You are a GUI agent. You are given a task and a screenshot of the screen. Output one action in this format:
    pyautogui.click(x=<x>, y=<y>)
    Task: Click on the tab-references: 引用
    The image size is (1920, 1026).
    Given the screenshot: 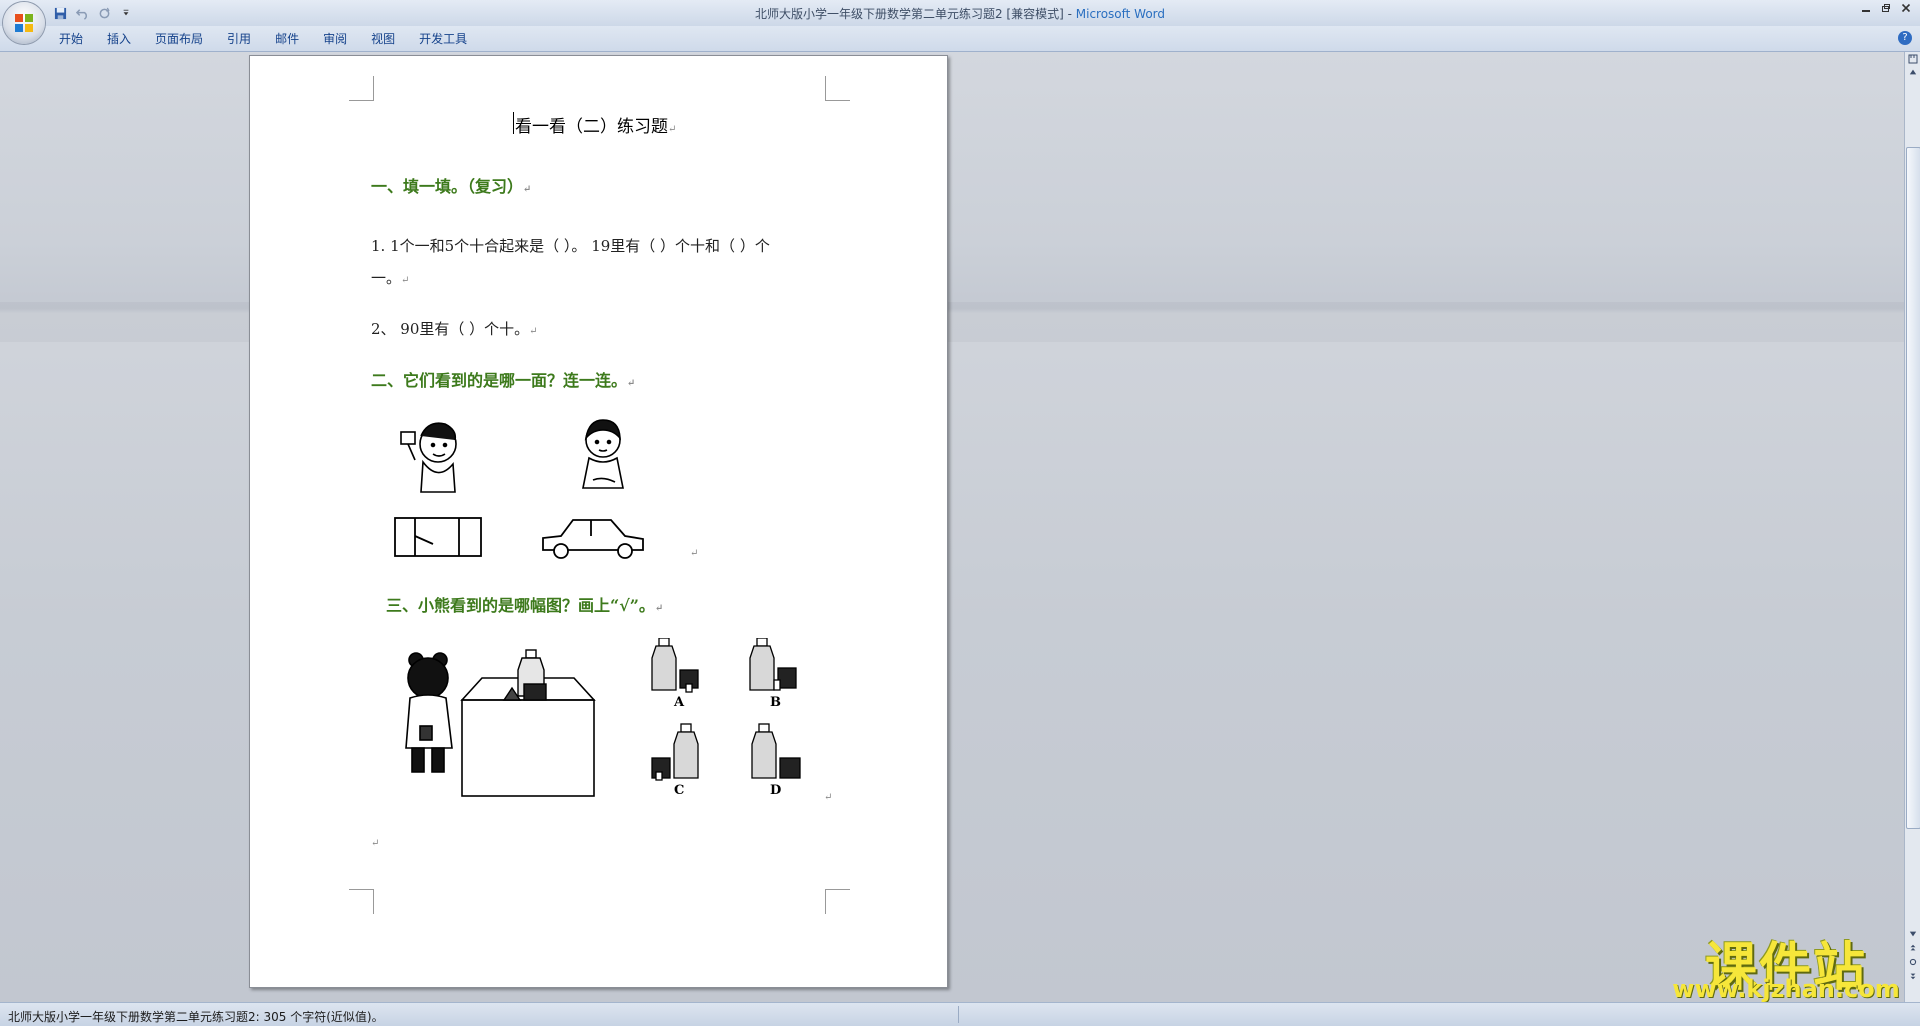 What is the action you would take?
    pyautogui.click(x=239, y=39)
    